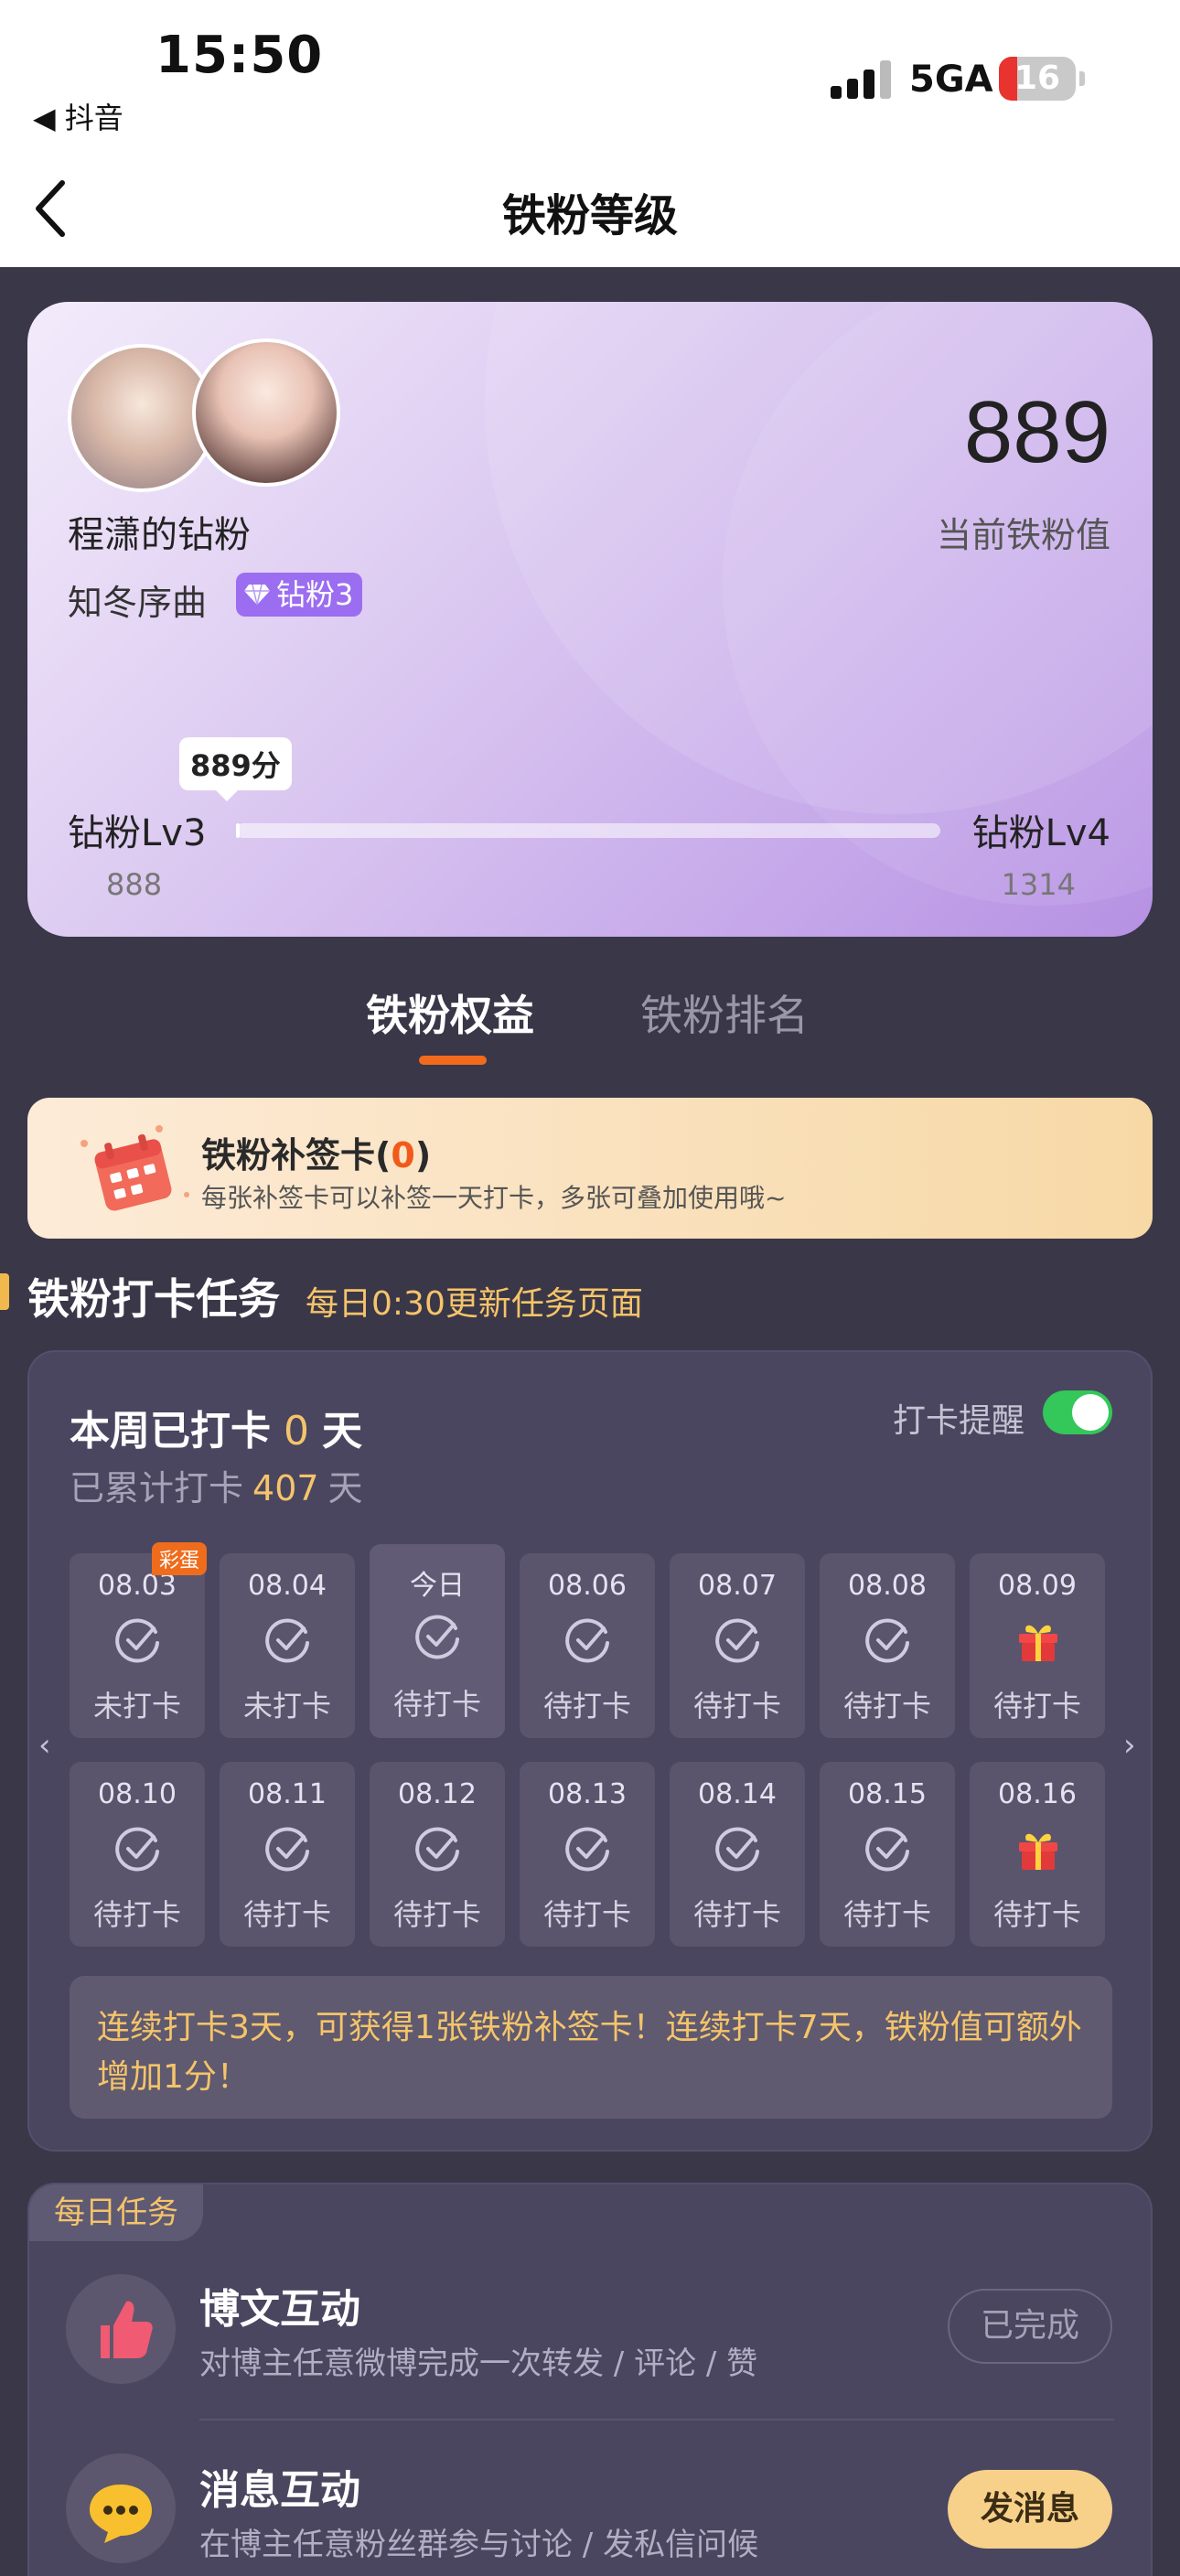 The image size is (1180, 2576). What do you see at coordinates (315, 595) in the screenshot?
I see `level-badge-label: 钻粉3` at bounding box center [315, 595].